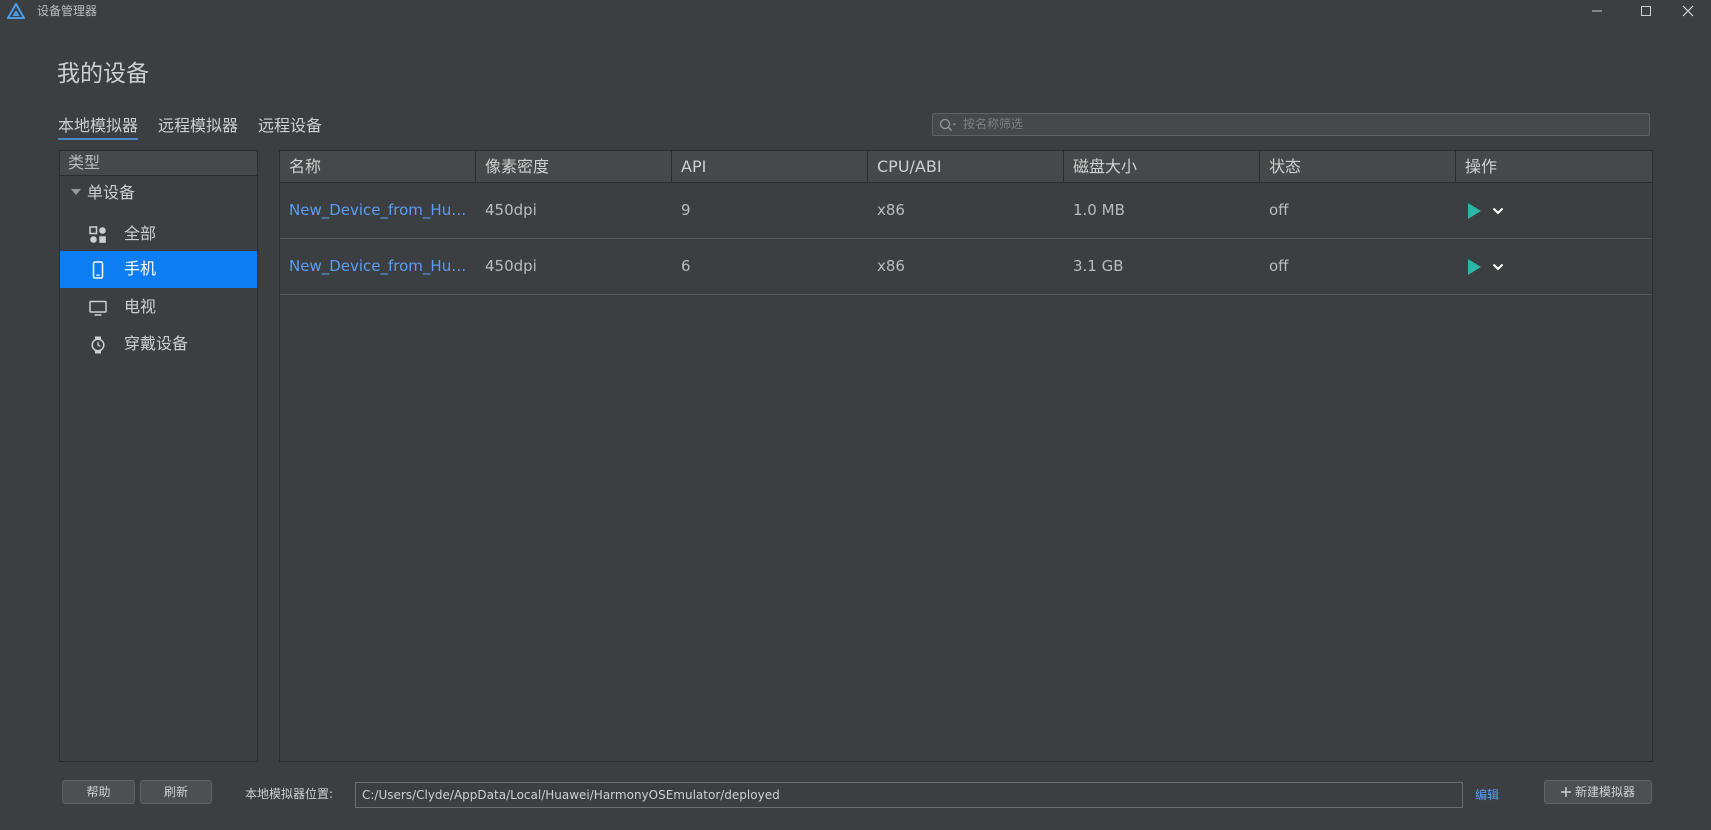 This screenshot has width=1711, height=830. I want to click on search-placeholder: 按名称筛选, so click(993, 124).